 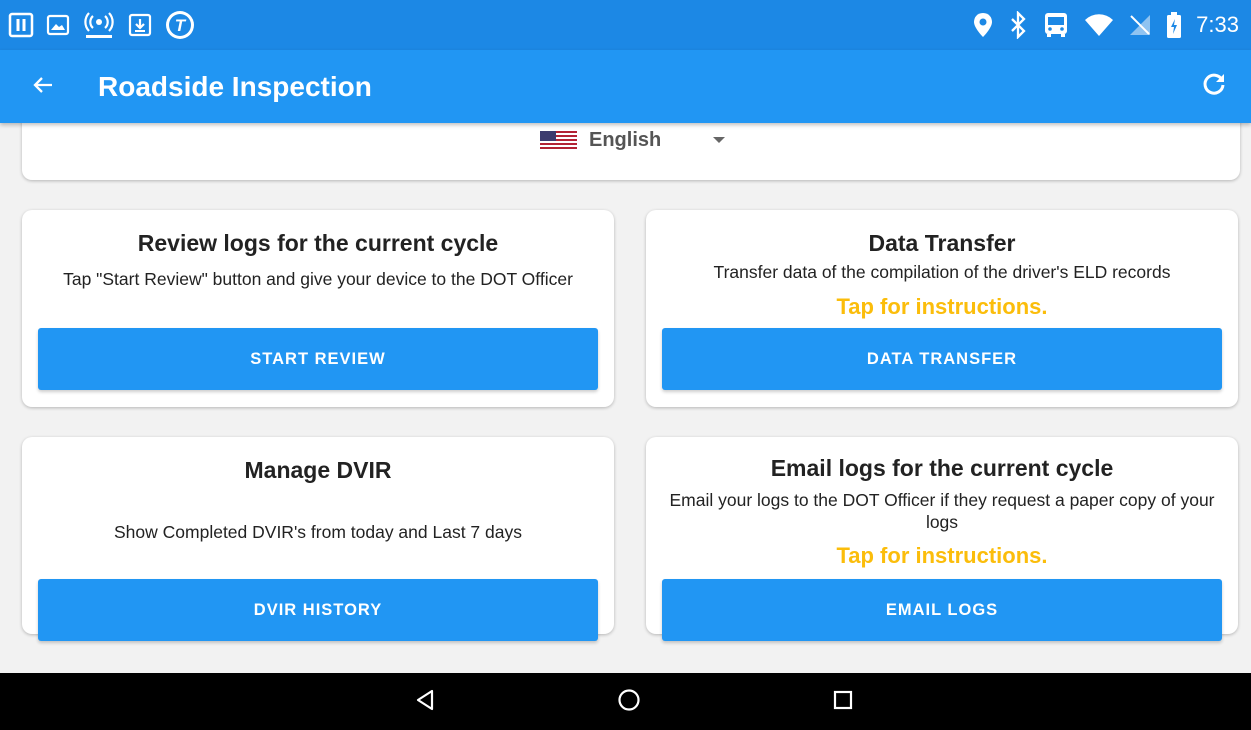 I want to click on home-circle-icon, so click(x=629, y=702).